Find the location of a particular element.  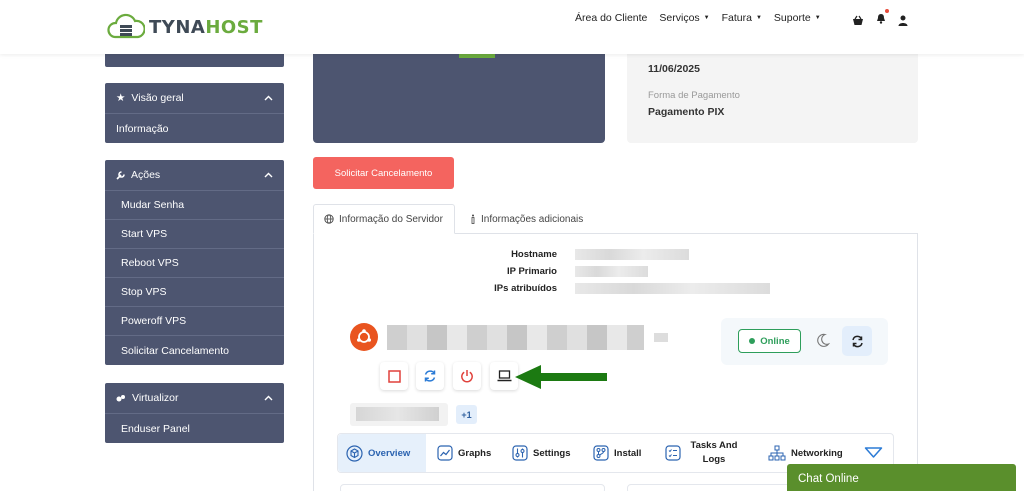

poweroff-button is located at coordinates (467, 376).